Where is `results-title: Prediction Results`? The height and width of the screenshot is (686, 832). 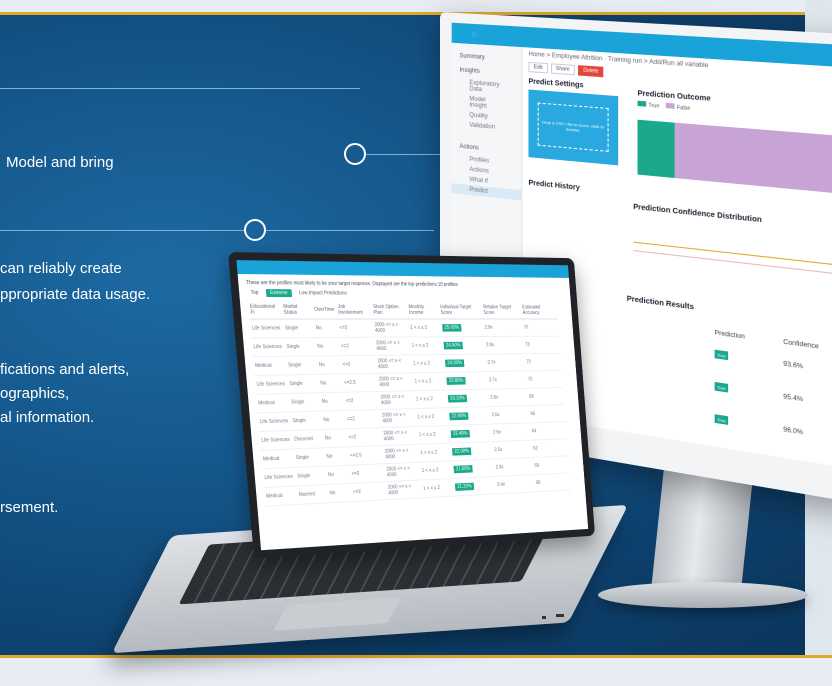 results-title: Prediction Results is located at coordinates (660, 303).